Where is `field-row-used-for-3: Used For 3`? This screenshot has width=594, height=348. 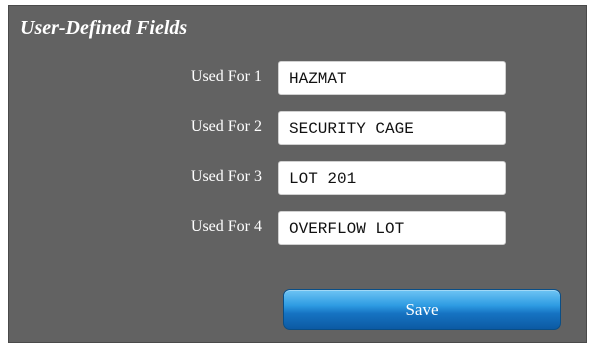
field-row-used-for-3: Used For 3 is located at coordinates (298, 178).